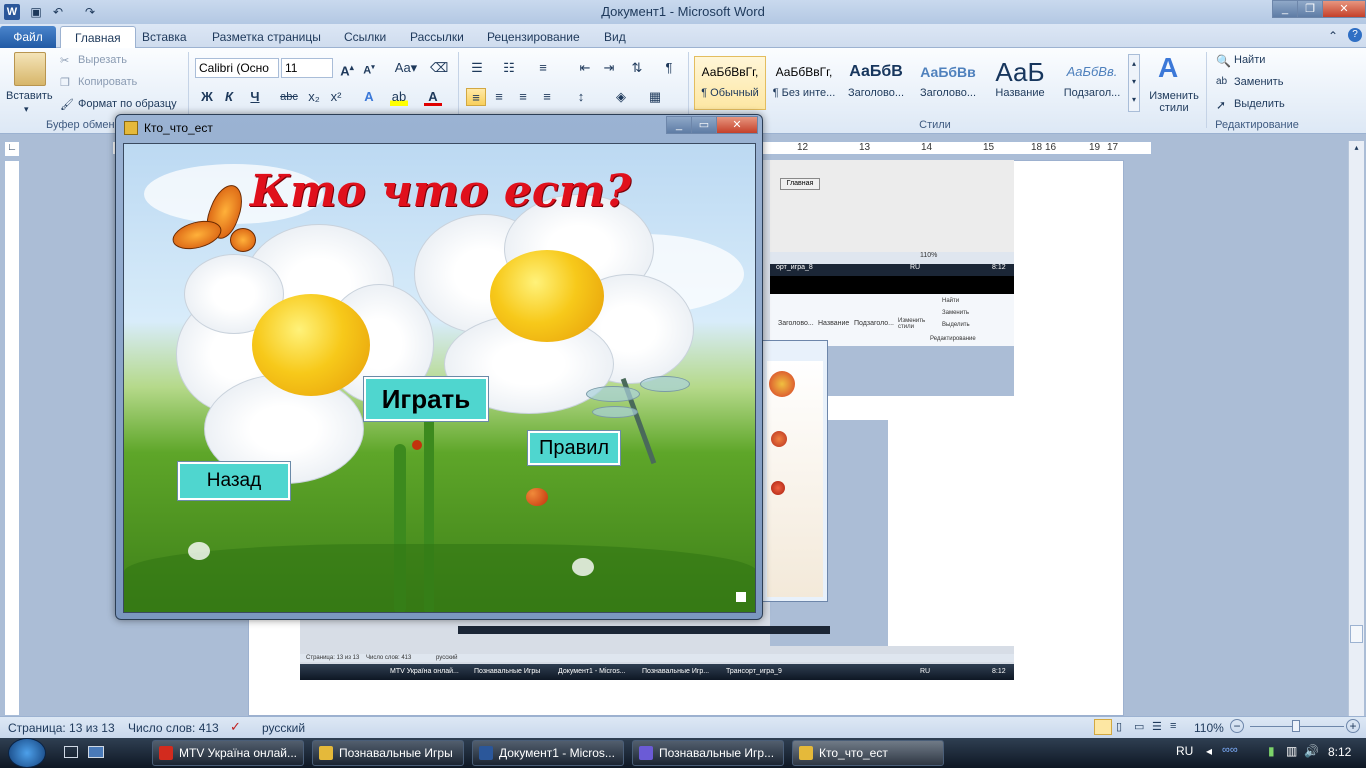 Image resolution: width=1366 pixels, height=768 pixels. Describe the element at coordinates (523, 97) in the screenshot. I see `align-right-icon: ≡` at that location.